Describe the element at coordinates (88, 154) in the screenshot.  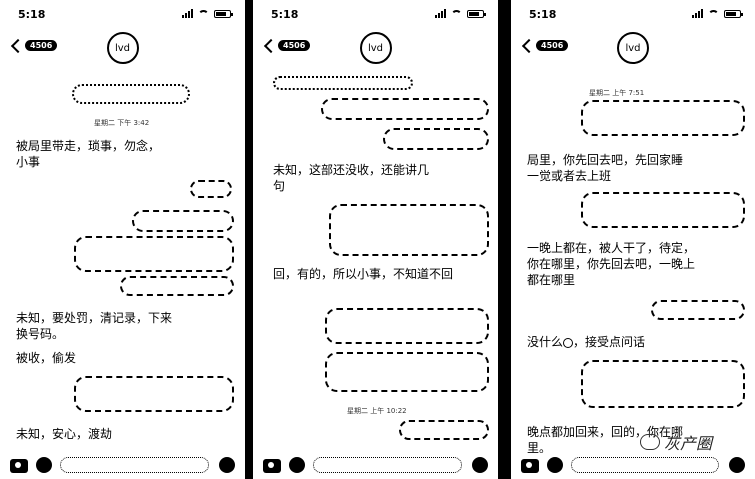
I see `message-text: 被局里带走，琐事，勿念，小事` at that location.